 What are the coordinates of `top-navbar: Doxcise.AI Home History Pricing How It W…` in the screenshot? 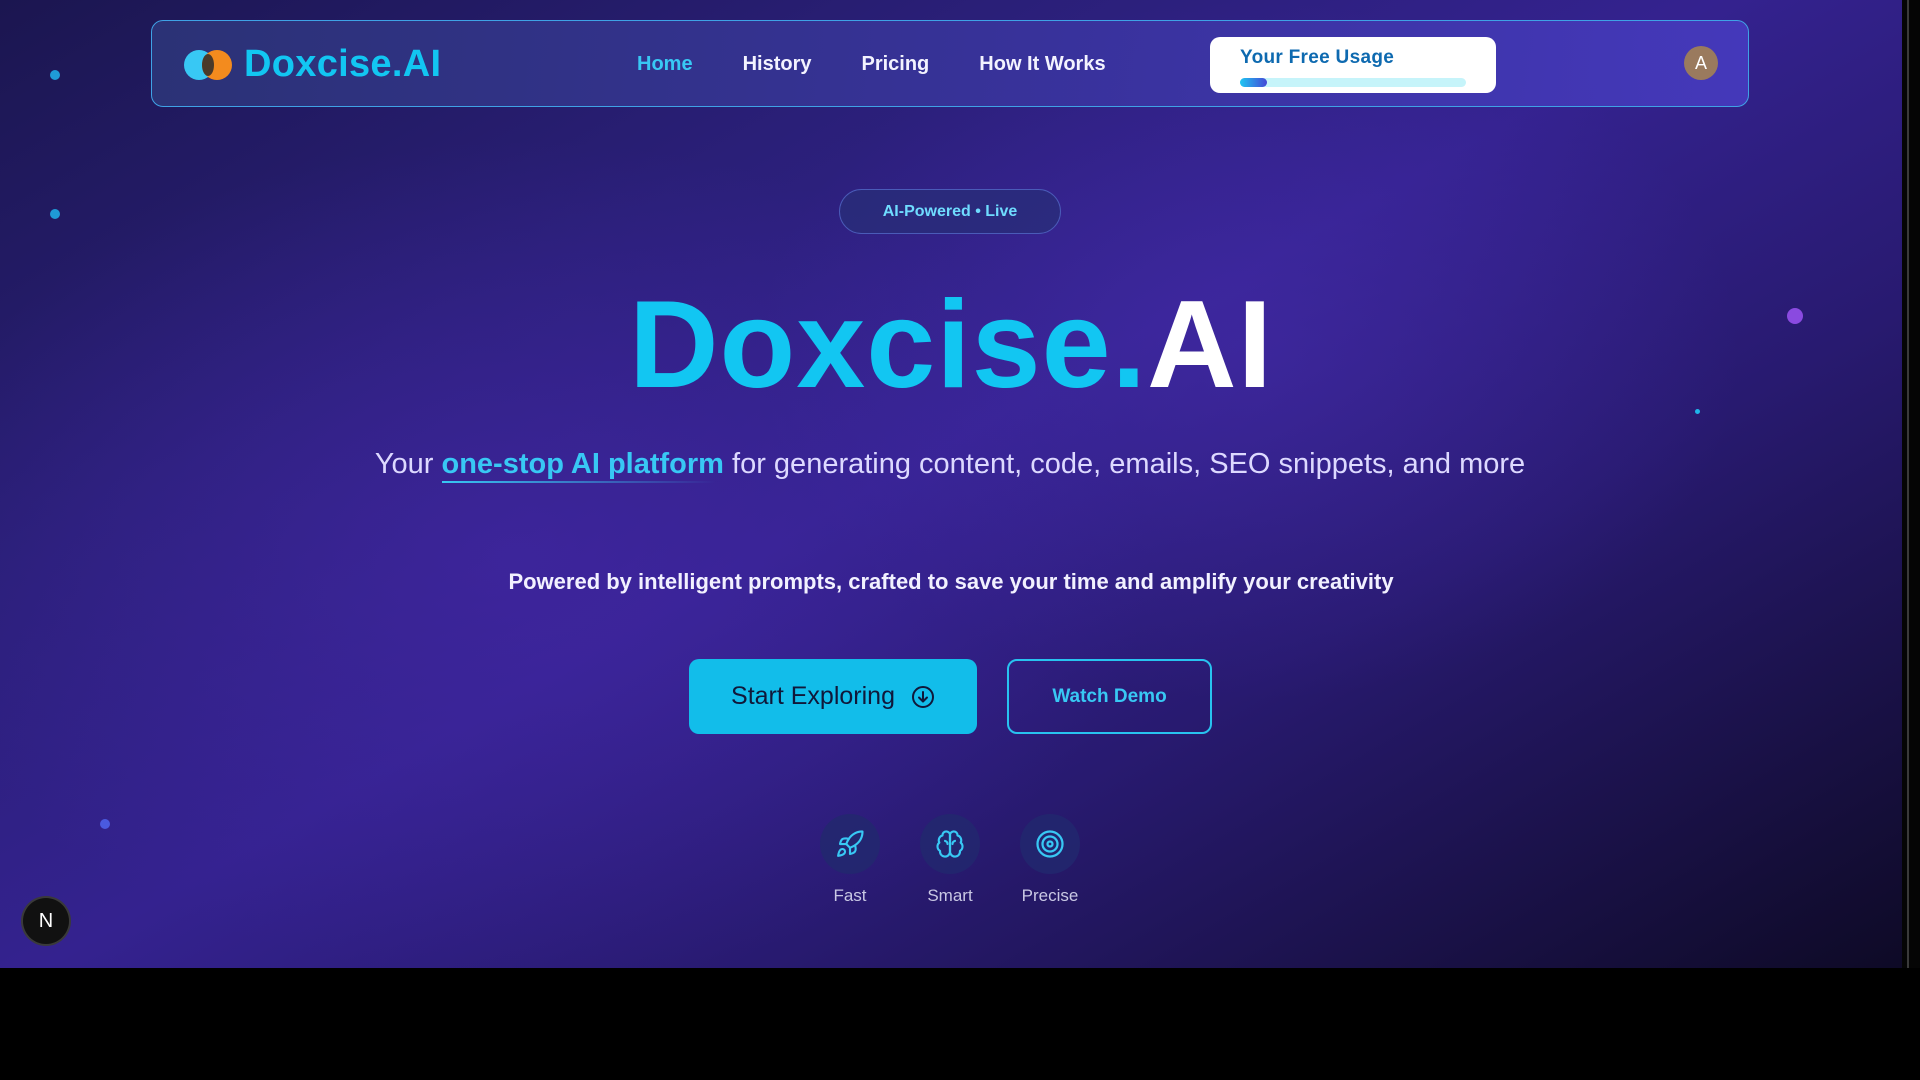 It's located at (950, 63).